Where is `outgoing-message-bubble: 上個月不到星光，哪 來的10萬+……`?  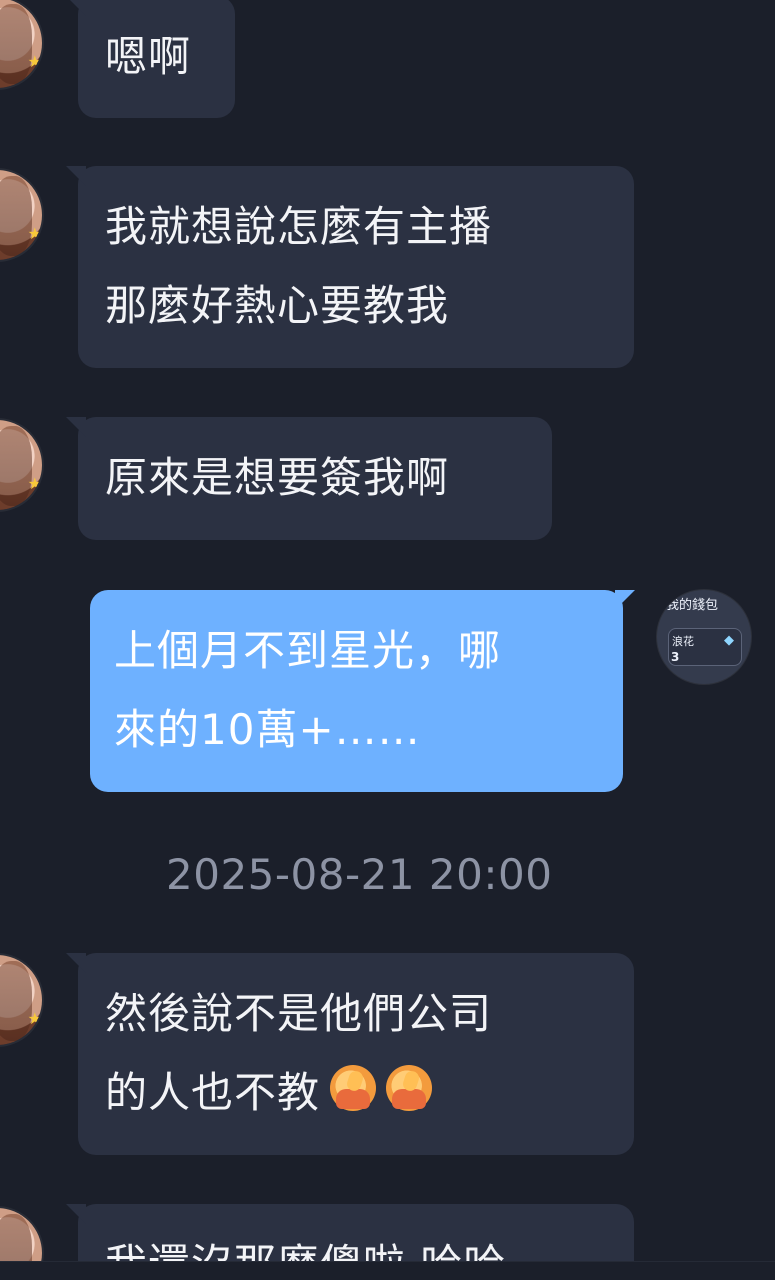 outgoing-message-bubble: 上個月不到星光，哪 來的10萬+…… is located at coordinates (356, 691).